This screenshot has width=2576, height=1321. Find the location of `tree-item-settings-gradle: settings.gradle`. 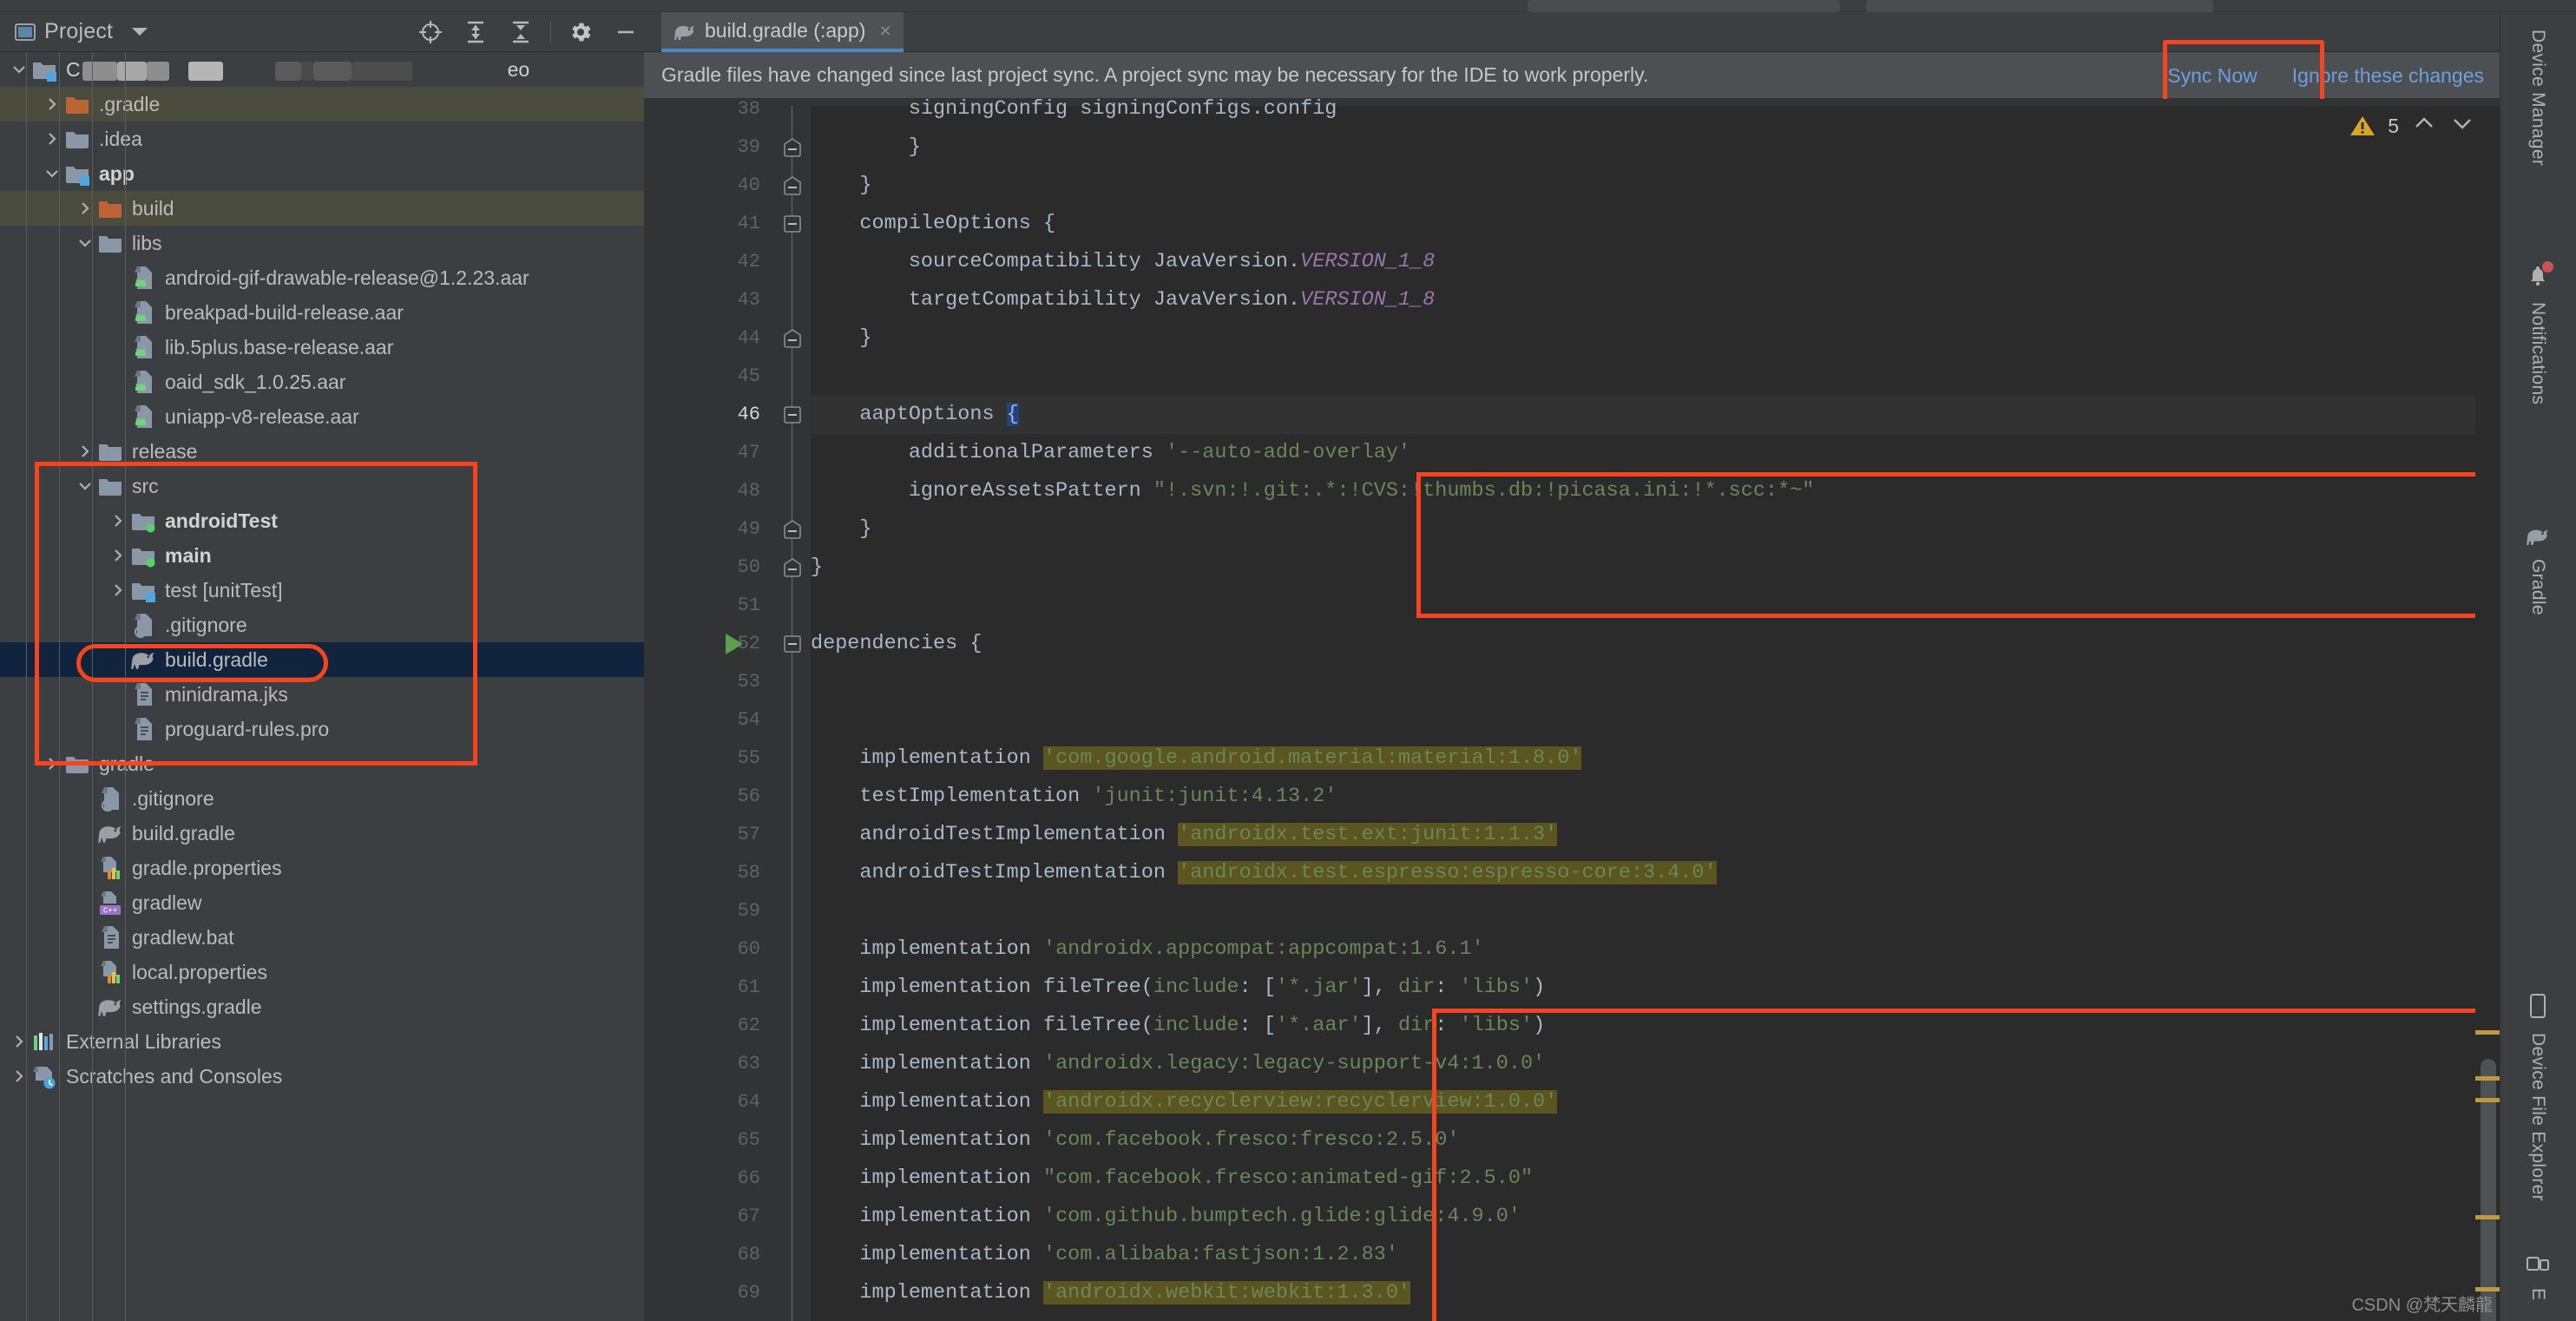

tree-item-settings-gradle: settings.gradle is located at coordinates (322, 1006).